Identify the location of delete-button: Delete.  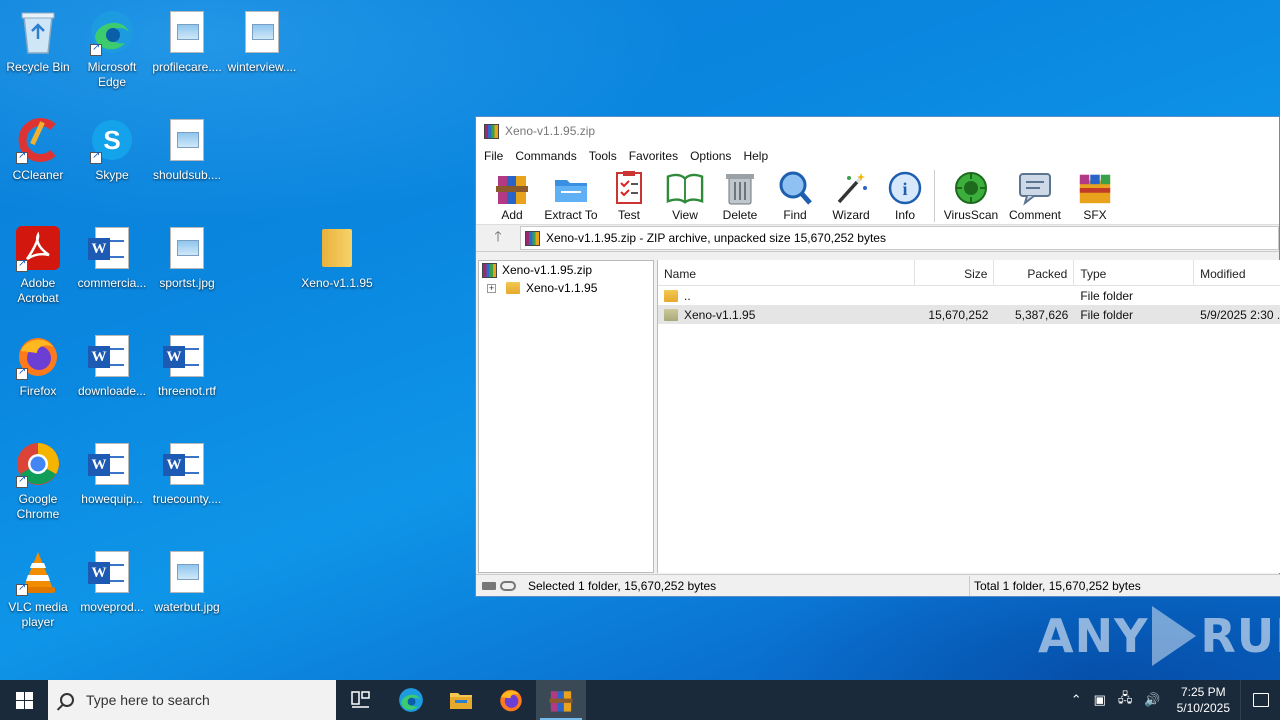
(740, 196).